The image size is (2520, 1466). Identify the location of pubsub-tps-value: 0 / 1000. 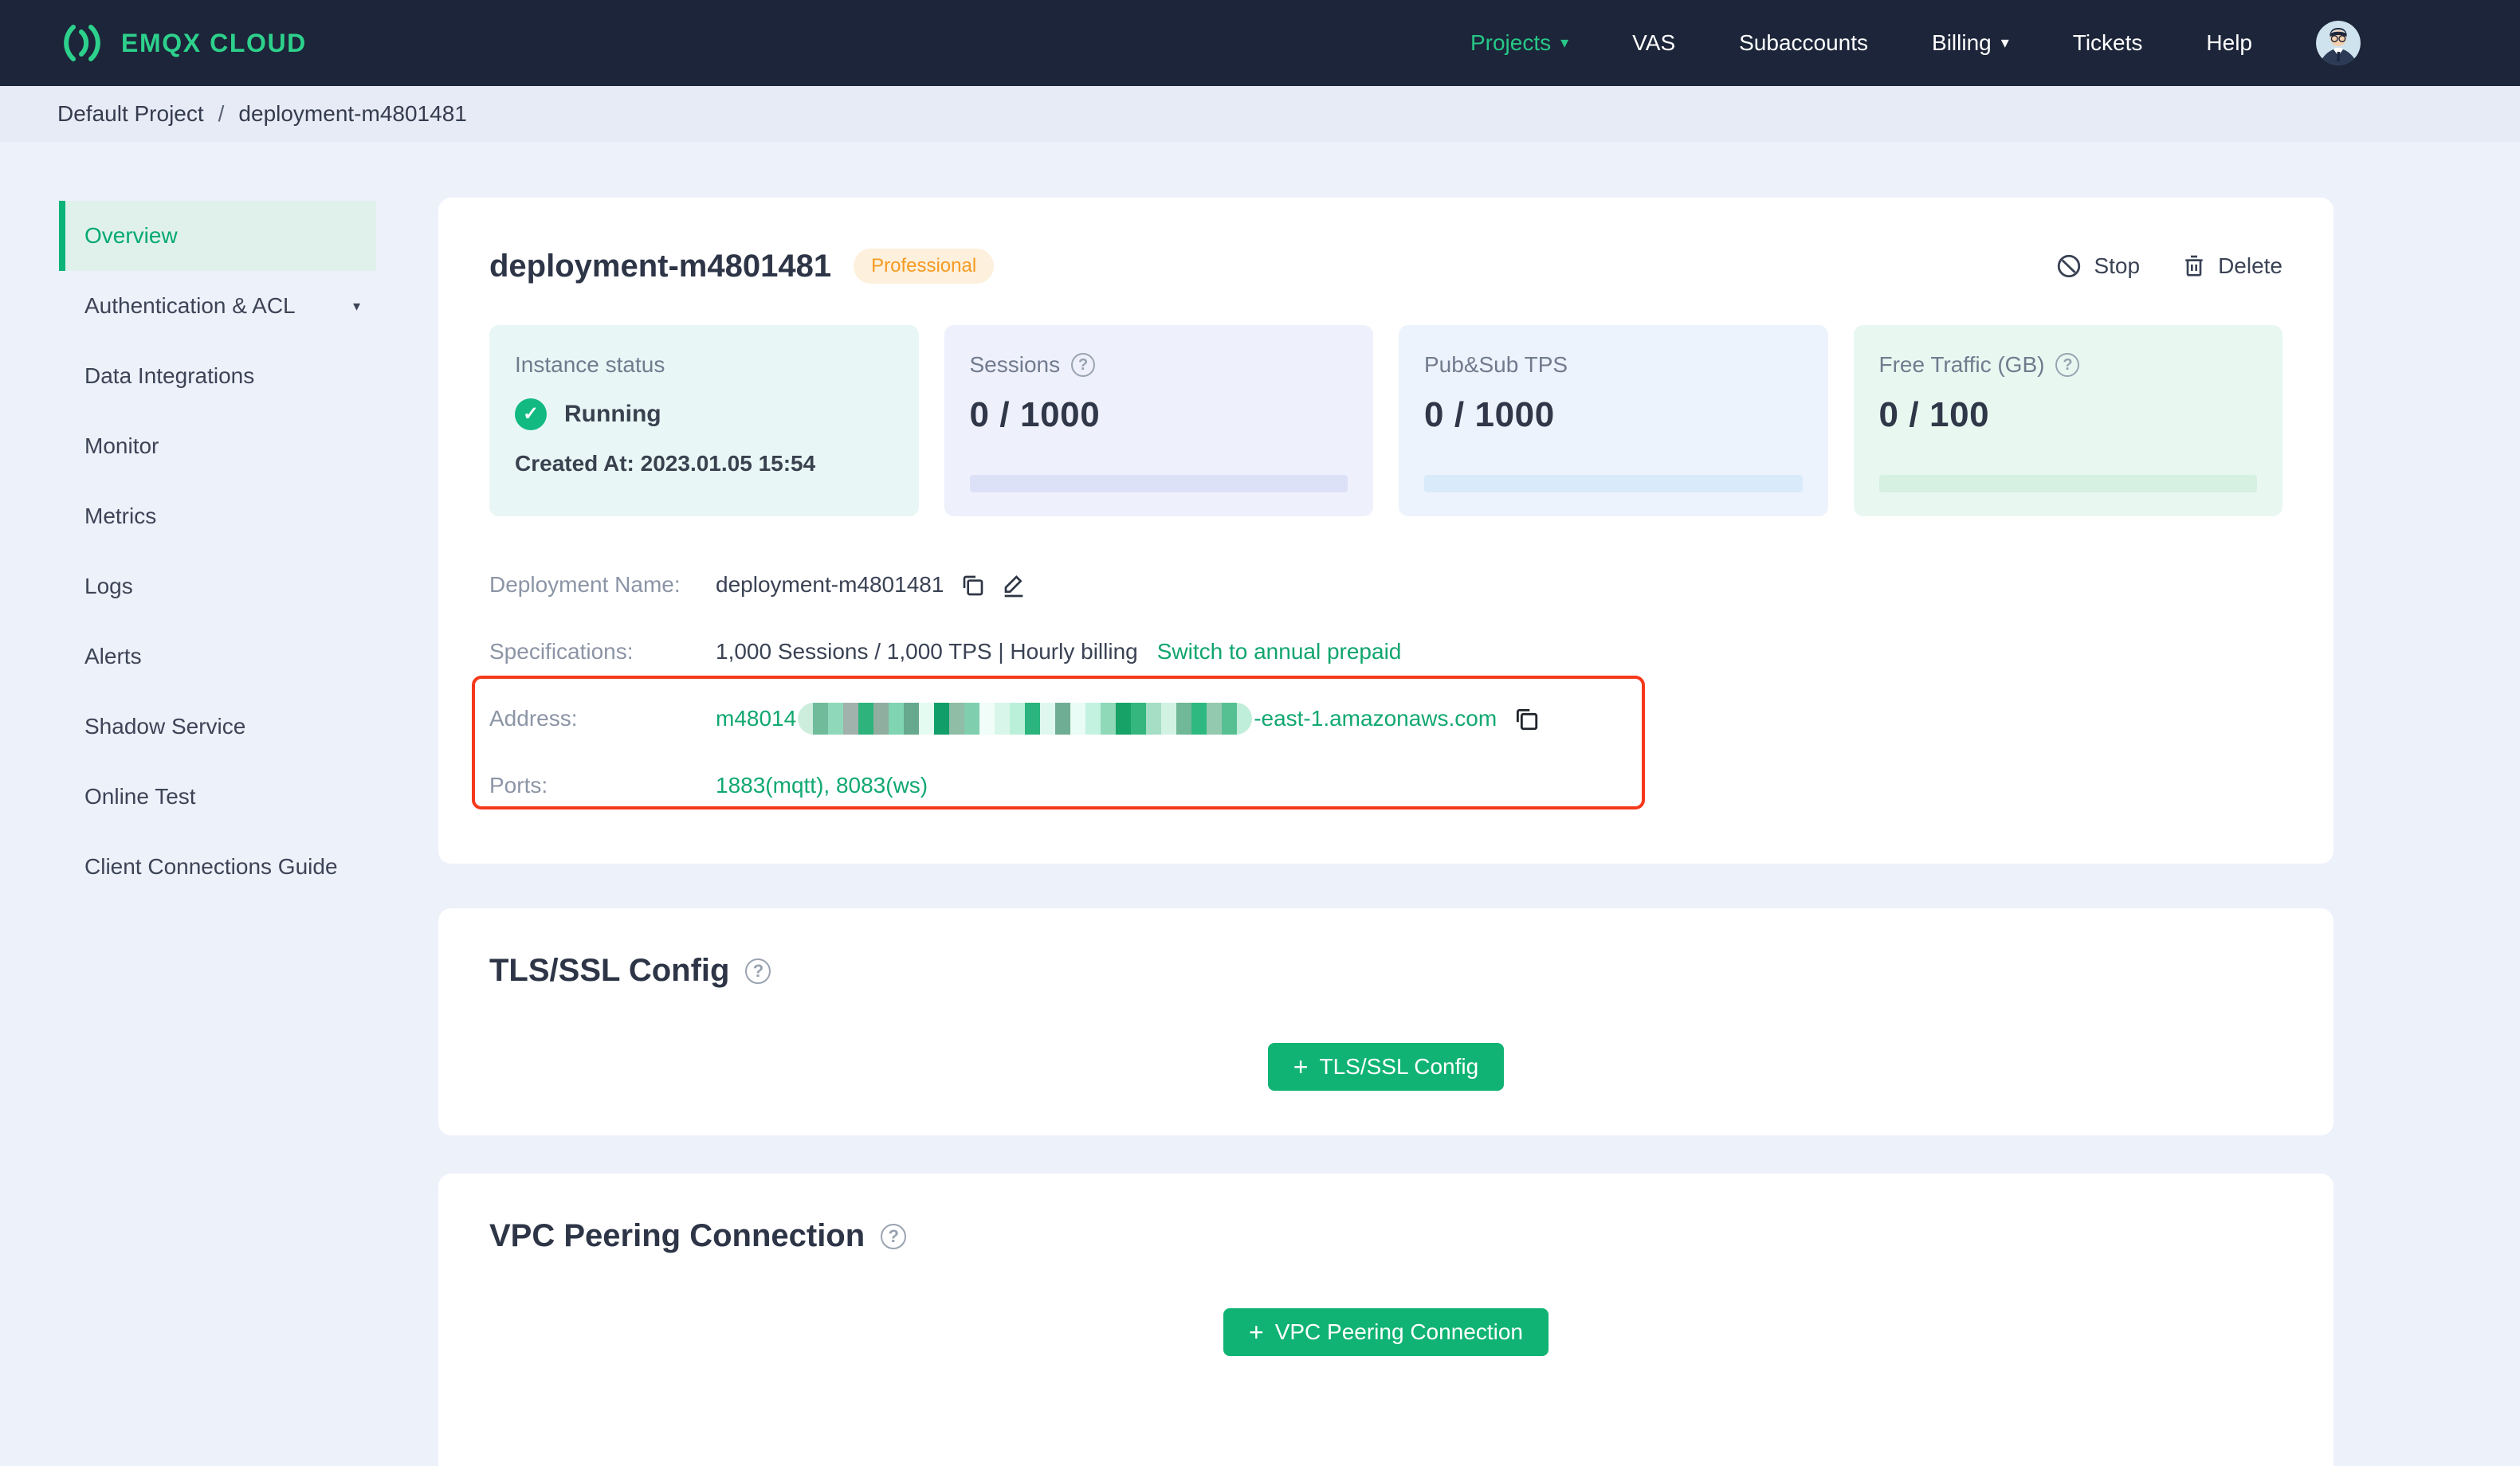
(1489, 414).